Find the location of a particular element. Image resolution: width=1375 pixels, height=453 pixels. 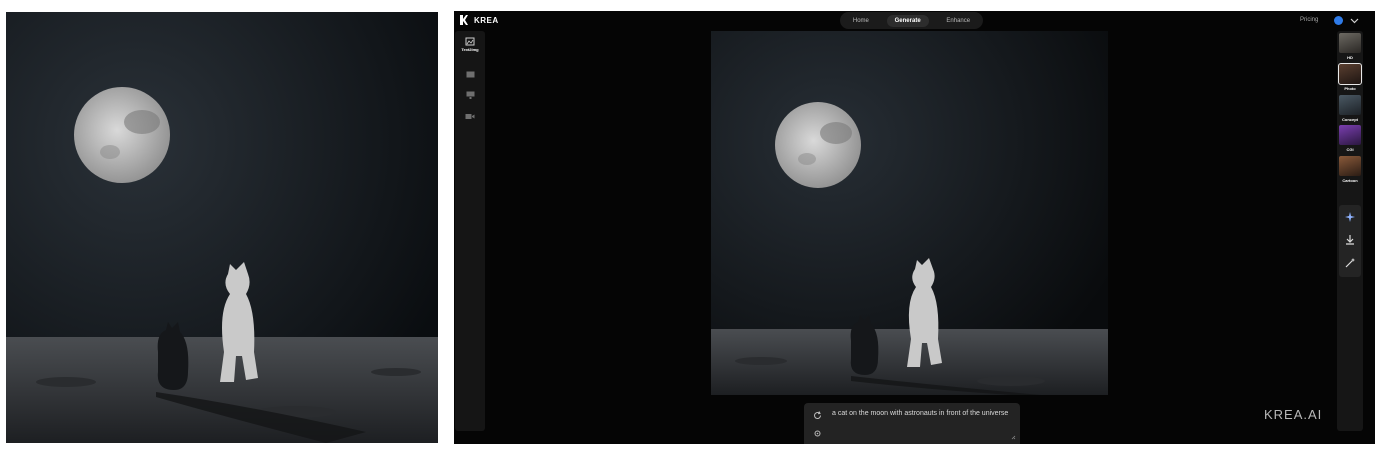

download-icon is located at coordinates (1350, 240).